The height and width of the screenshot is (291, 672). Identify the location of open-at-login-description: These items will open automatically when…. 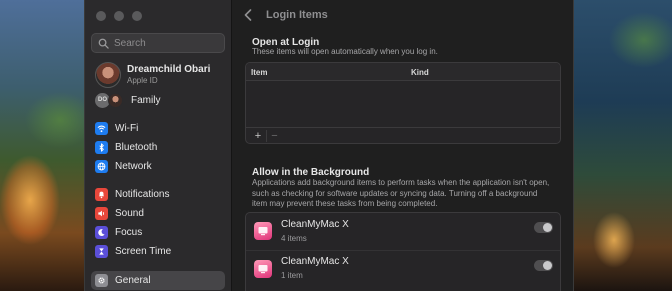
(345, 51).